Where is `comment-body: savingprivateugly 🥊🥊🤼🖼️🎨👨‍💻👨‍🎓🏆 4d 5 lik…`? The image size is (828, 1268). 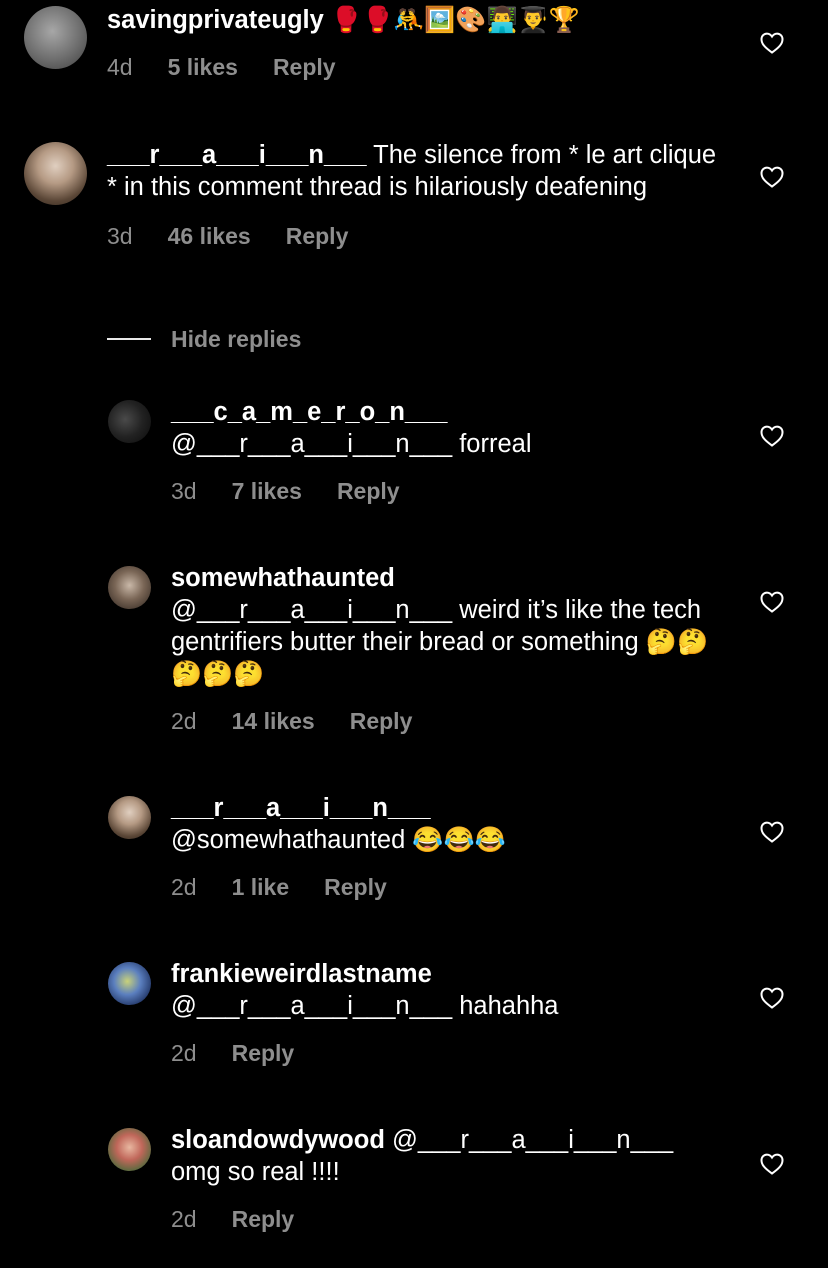 comment-body: savingprivateugly 🥊🥊🤼🖼️🎨👨‍💻👨‍🎓🏆 4d 5 lik… is located at coordinates (412, 43).